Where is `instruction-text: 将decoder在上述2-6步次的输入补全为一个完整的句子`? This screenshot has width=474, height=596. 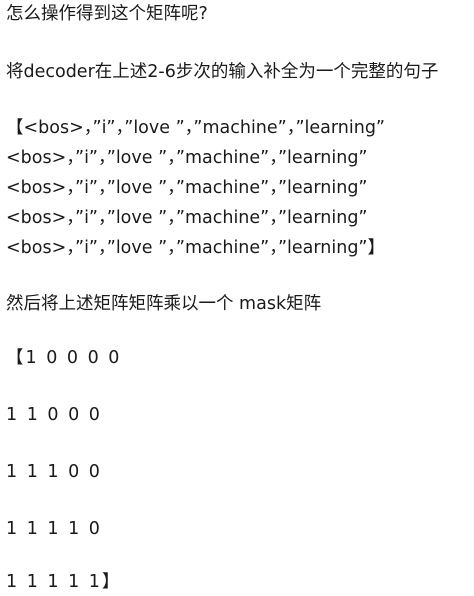
instruction-text: 将decoder在上述2-6步次的输入补全为一个完整的句子 is located at coordinates (222, 72).